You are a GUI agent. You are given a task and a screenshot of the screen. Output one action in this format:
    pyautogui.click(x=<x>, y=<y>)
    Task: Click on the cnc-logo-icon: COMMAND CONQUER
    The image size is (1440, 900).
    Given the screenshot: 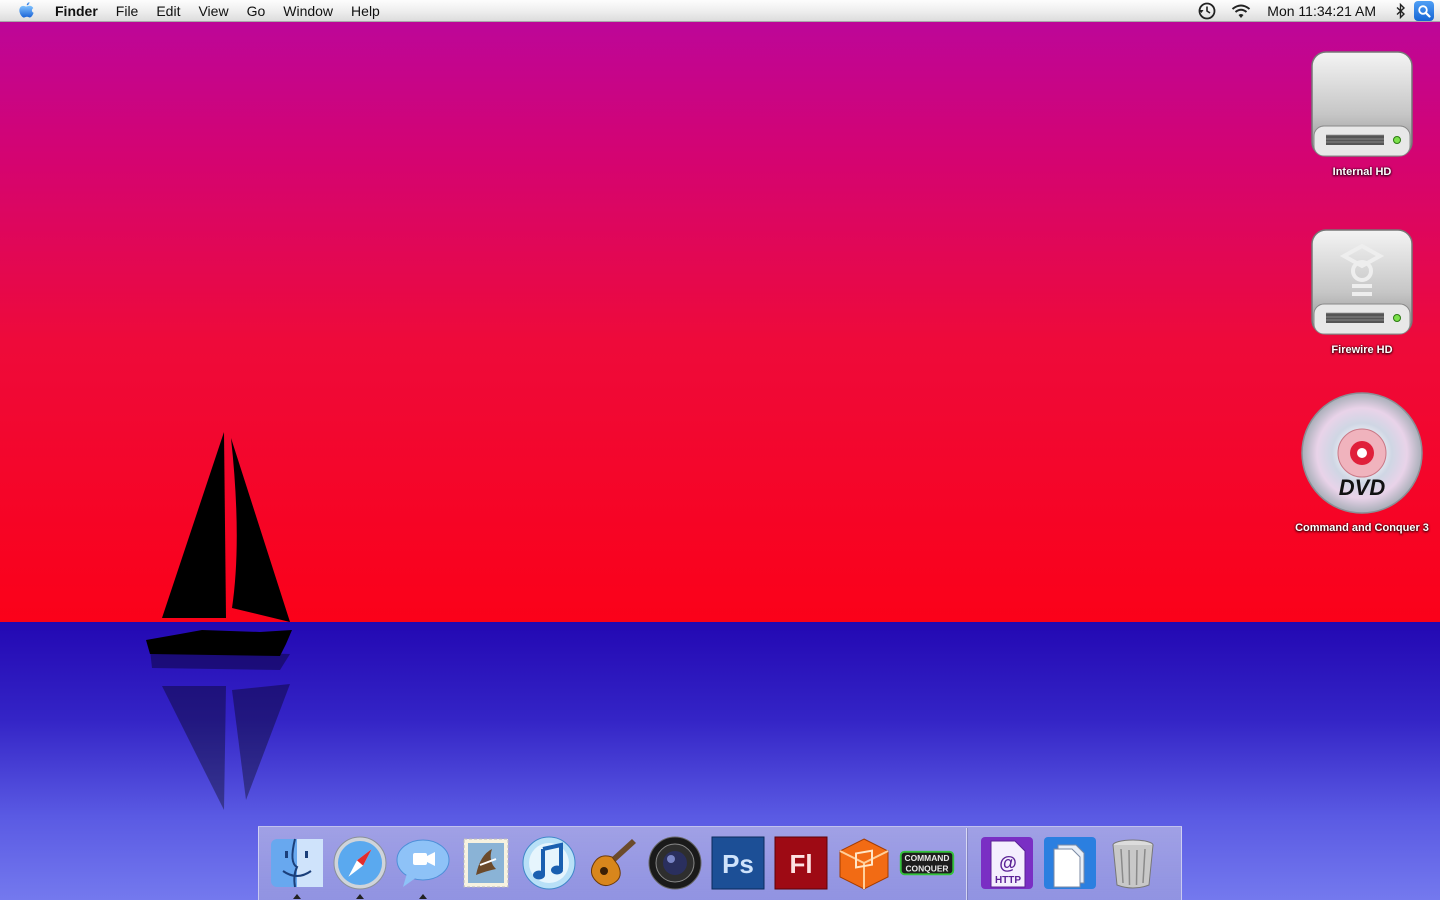 What is the action you would take?
    pyautogui.click(x=926, y=862)
    